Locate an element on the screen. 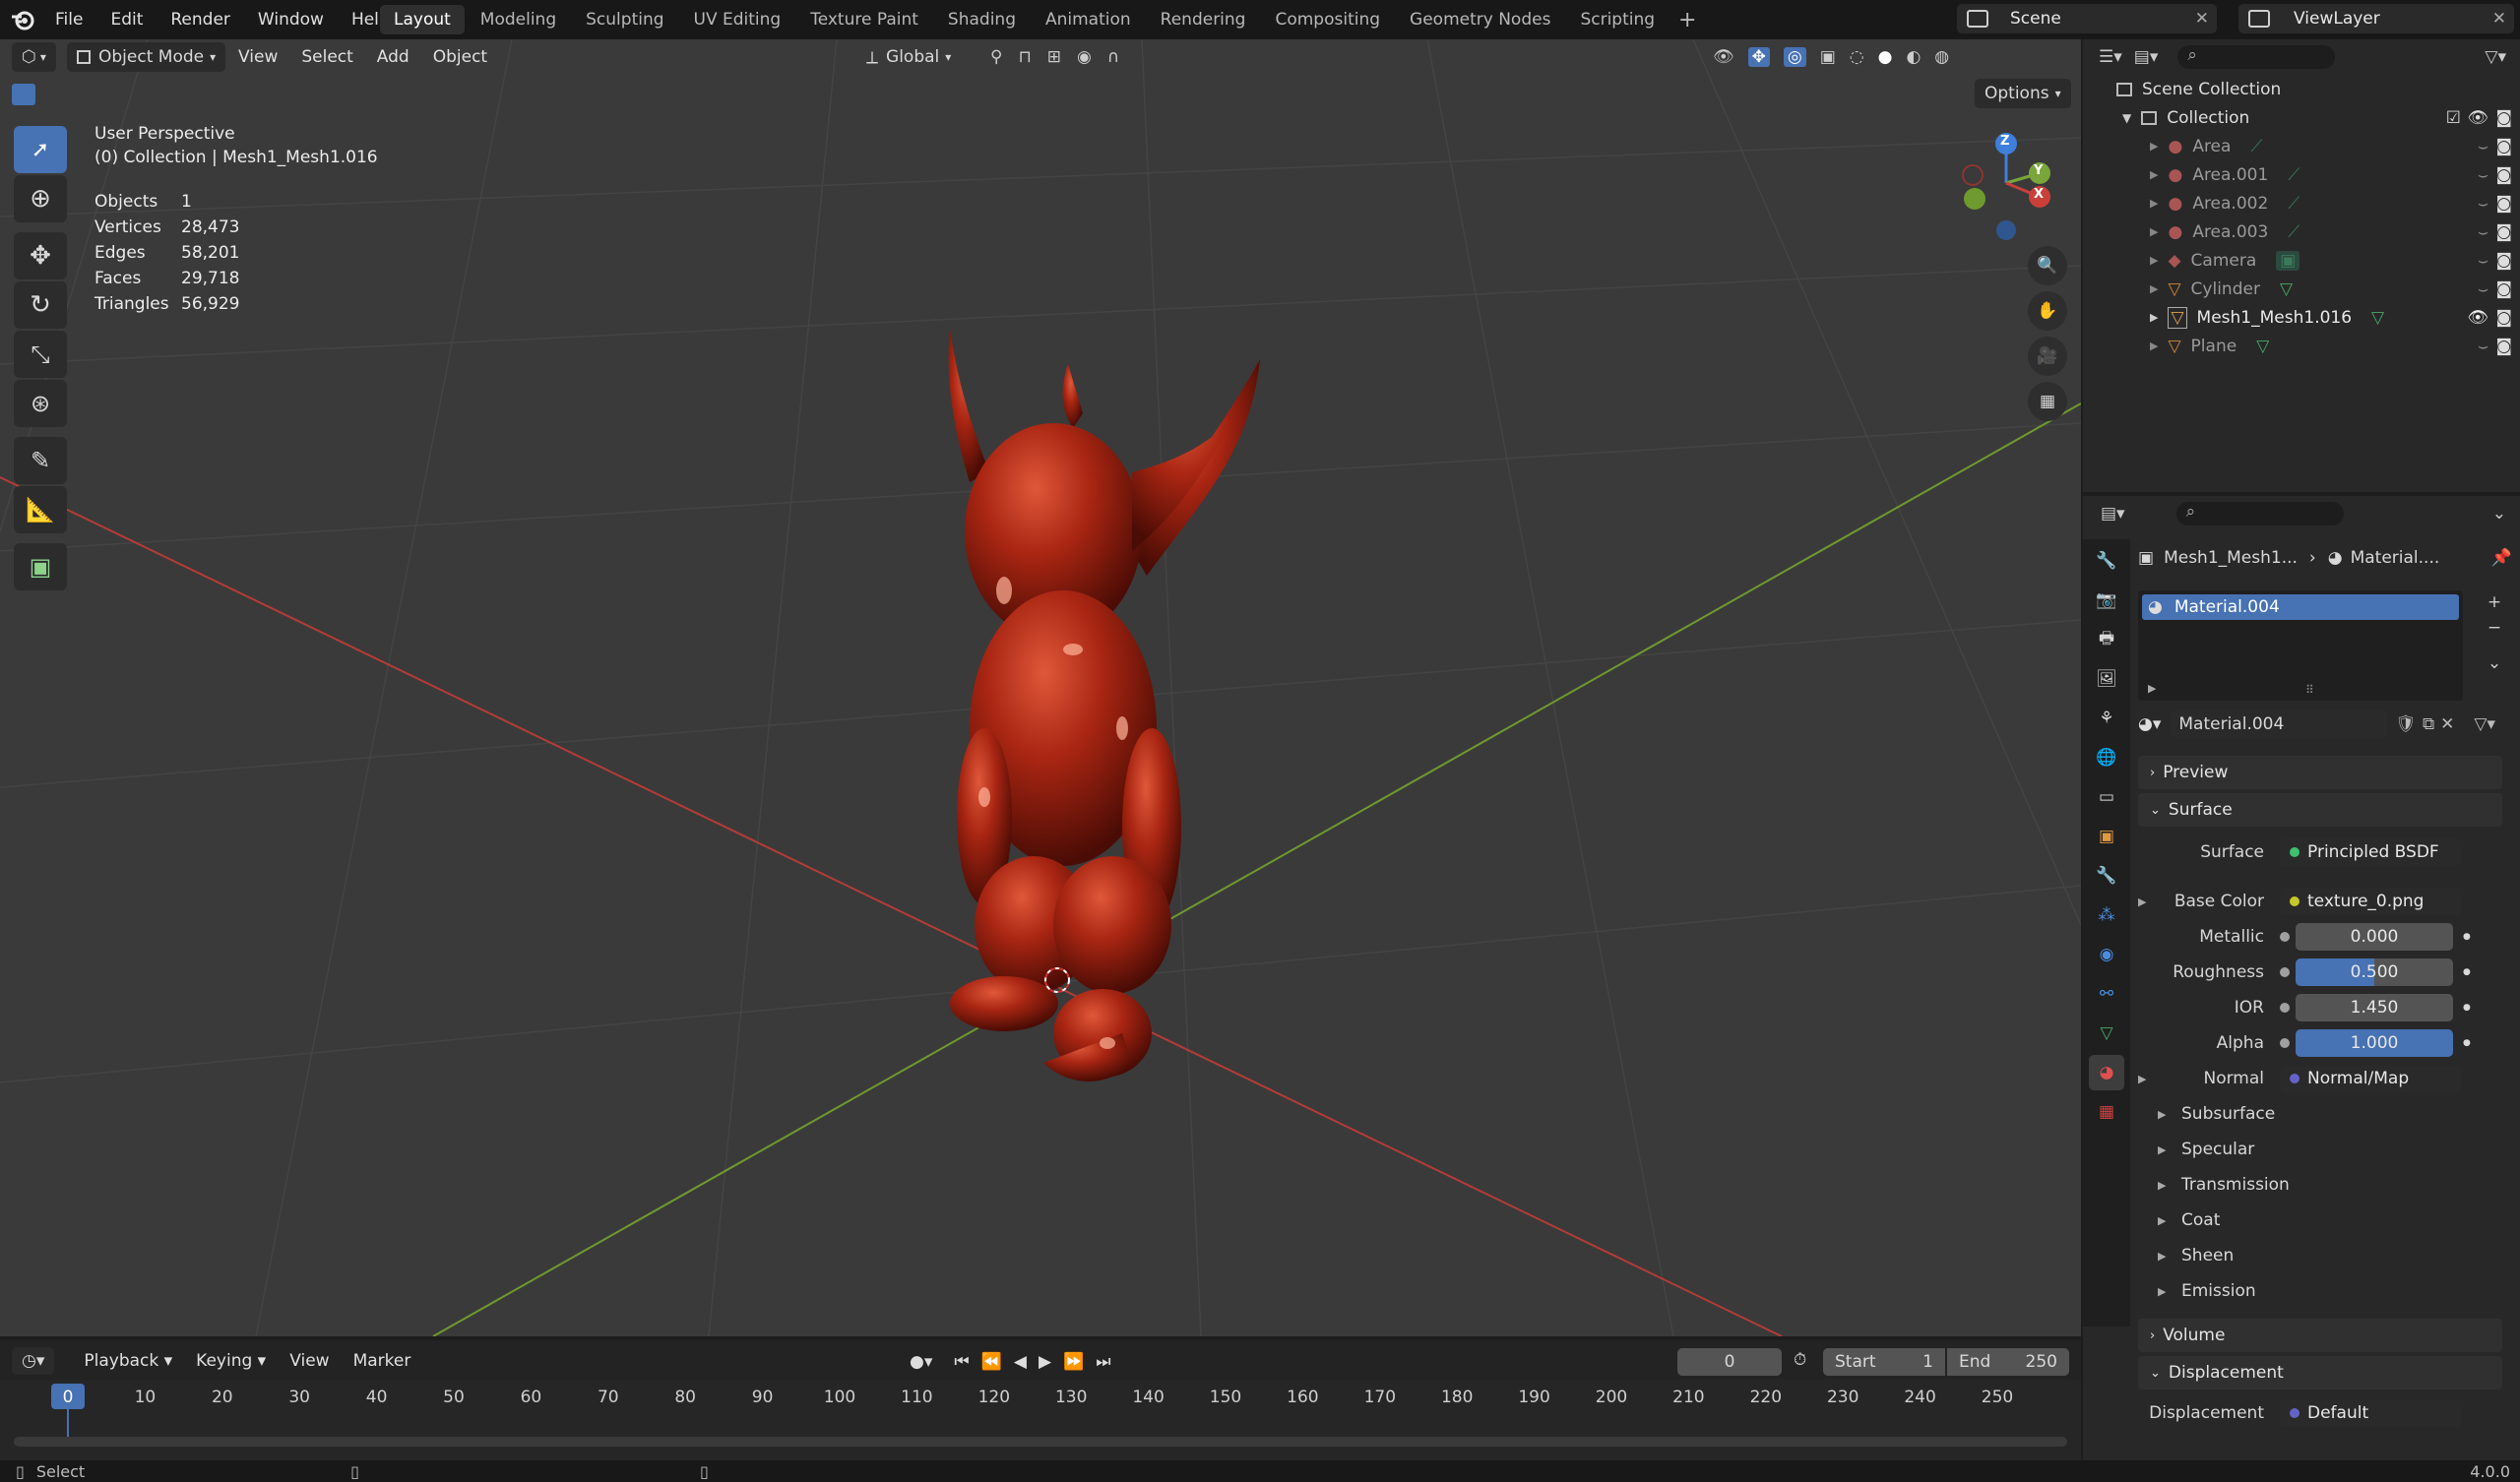  select-extend-icon is located at coordinates (49, 94).